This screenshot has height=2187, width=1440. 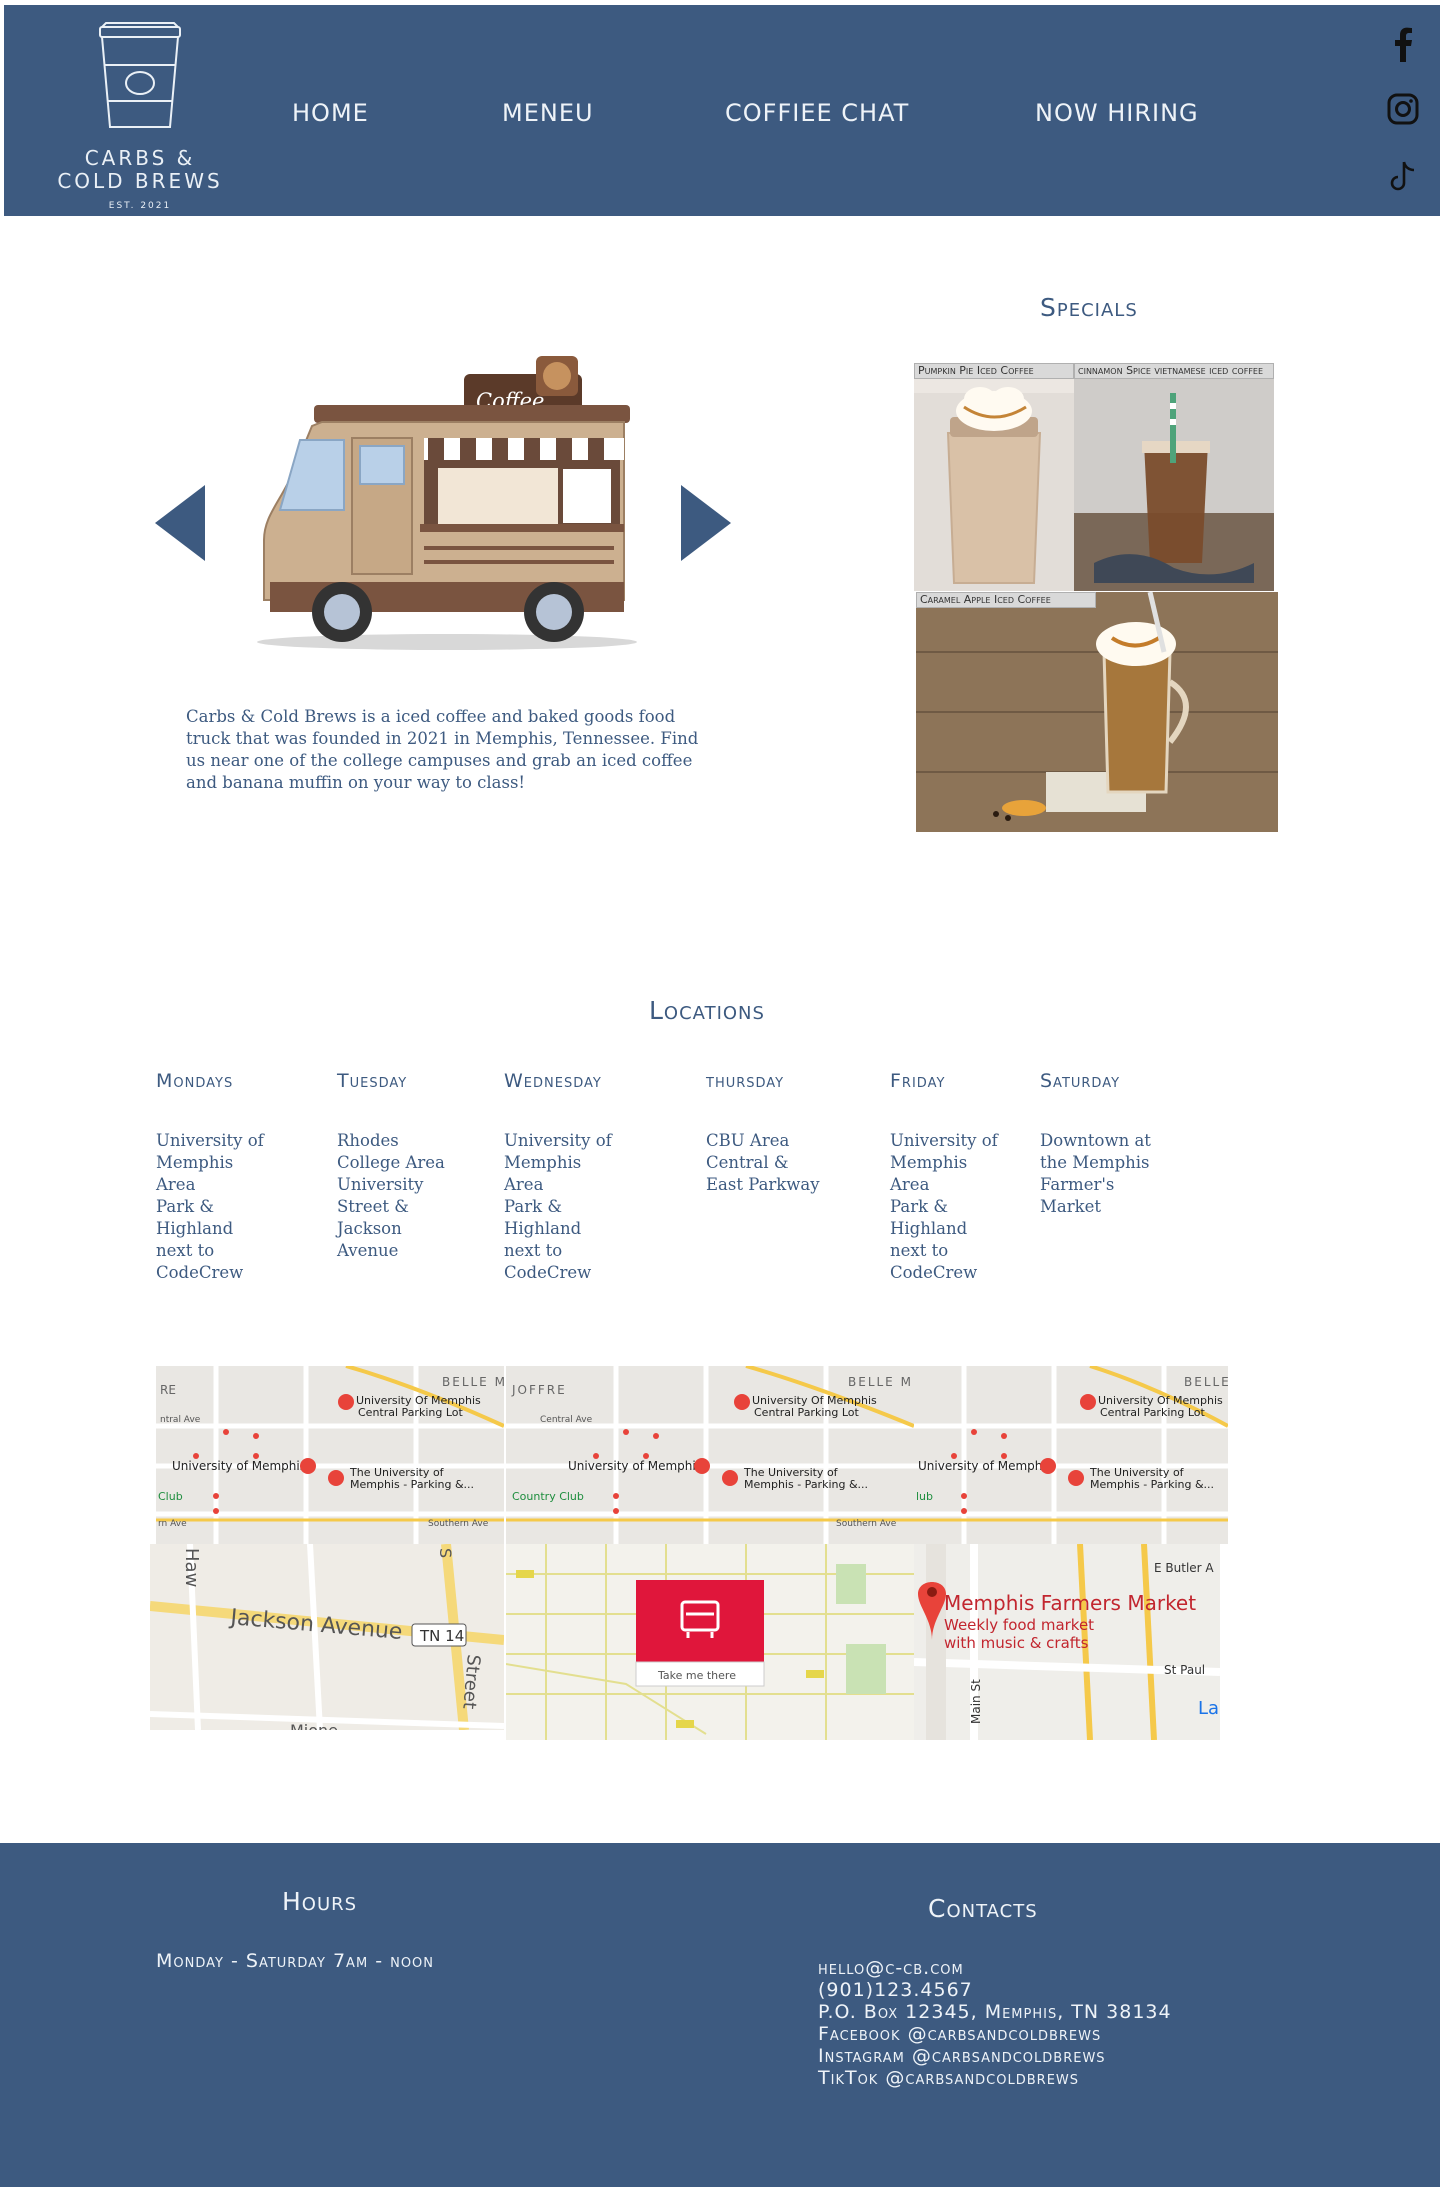 I want to click on location-line: Rhodes, so click(x=368, y=1140).